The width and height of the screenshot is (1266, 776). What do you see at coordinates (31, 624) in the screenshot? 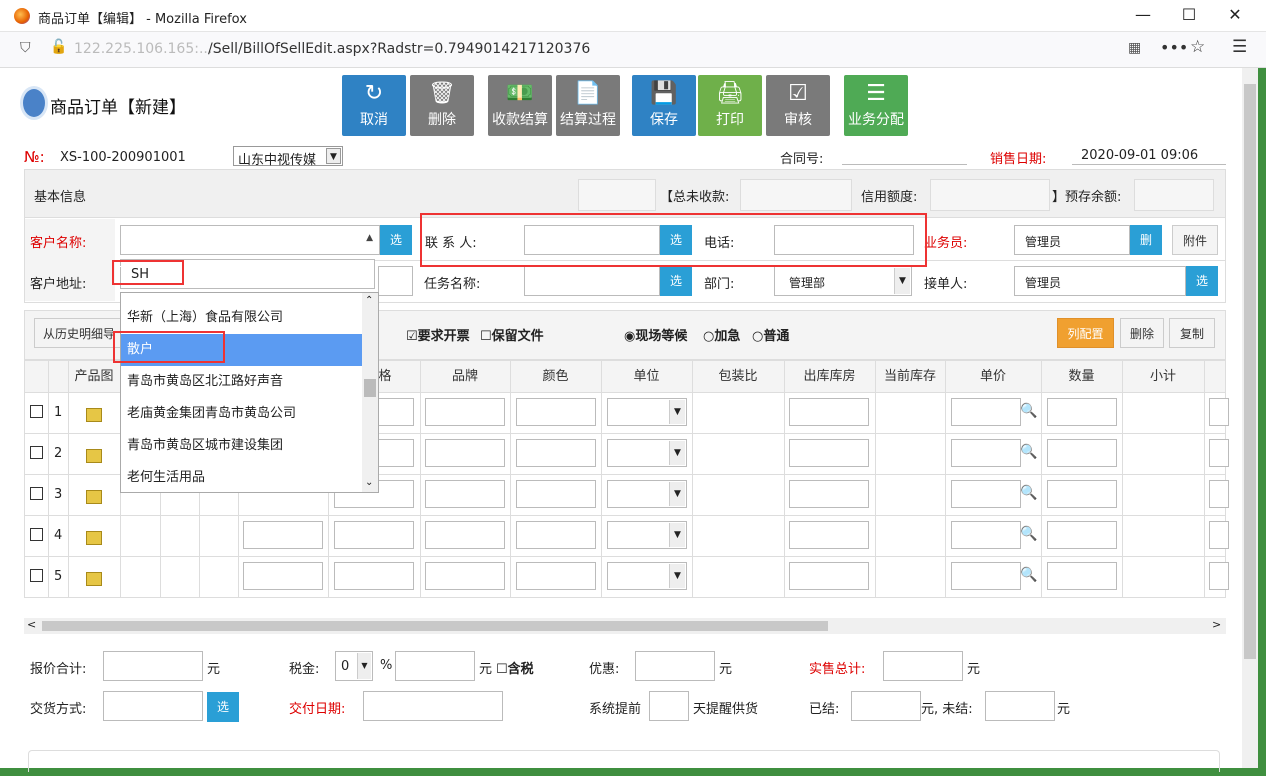
I see `scroll-left-icon: <` at bounding box center [31, 624].